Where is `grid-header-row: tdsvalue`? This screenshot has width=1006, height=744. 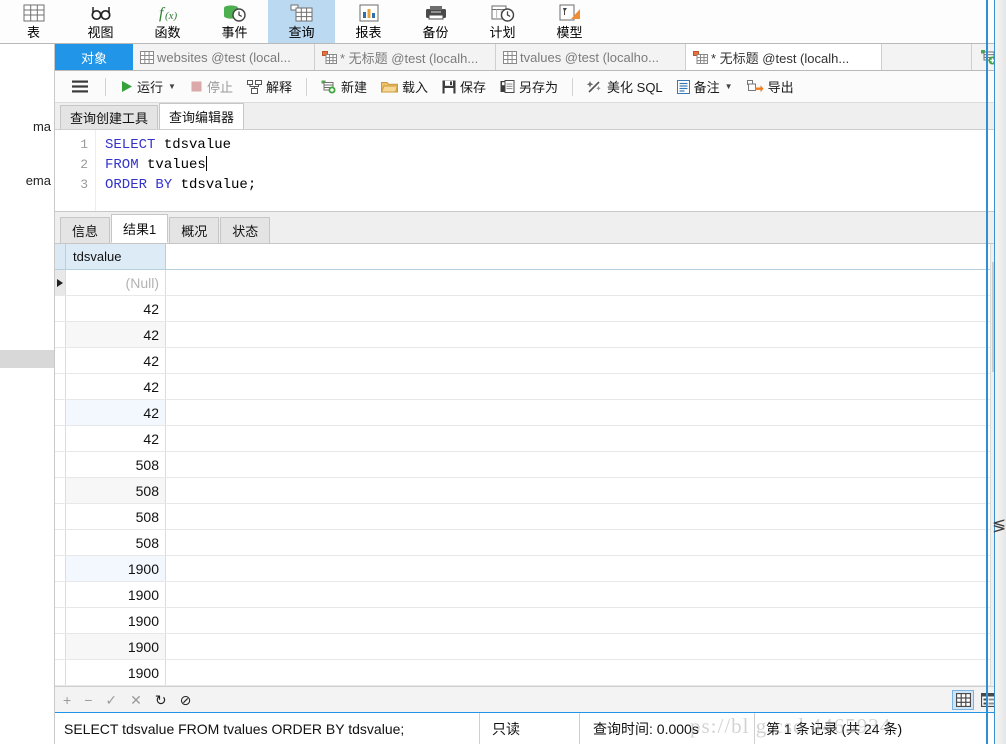 grid-header-row: tdsvalue is located at coordinates (530, 257).